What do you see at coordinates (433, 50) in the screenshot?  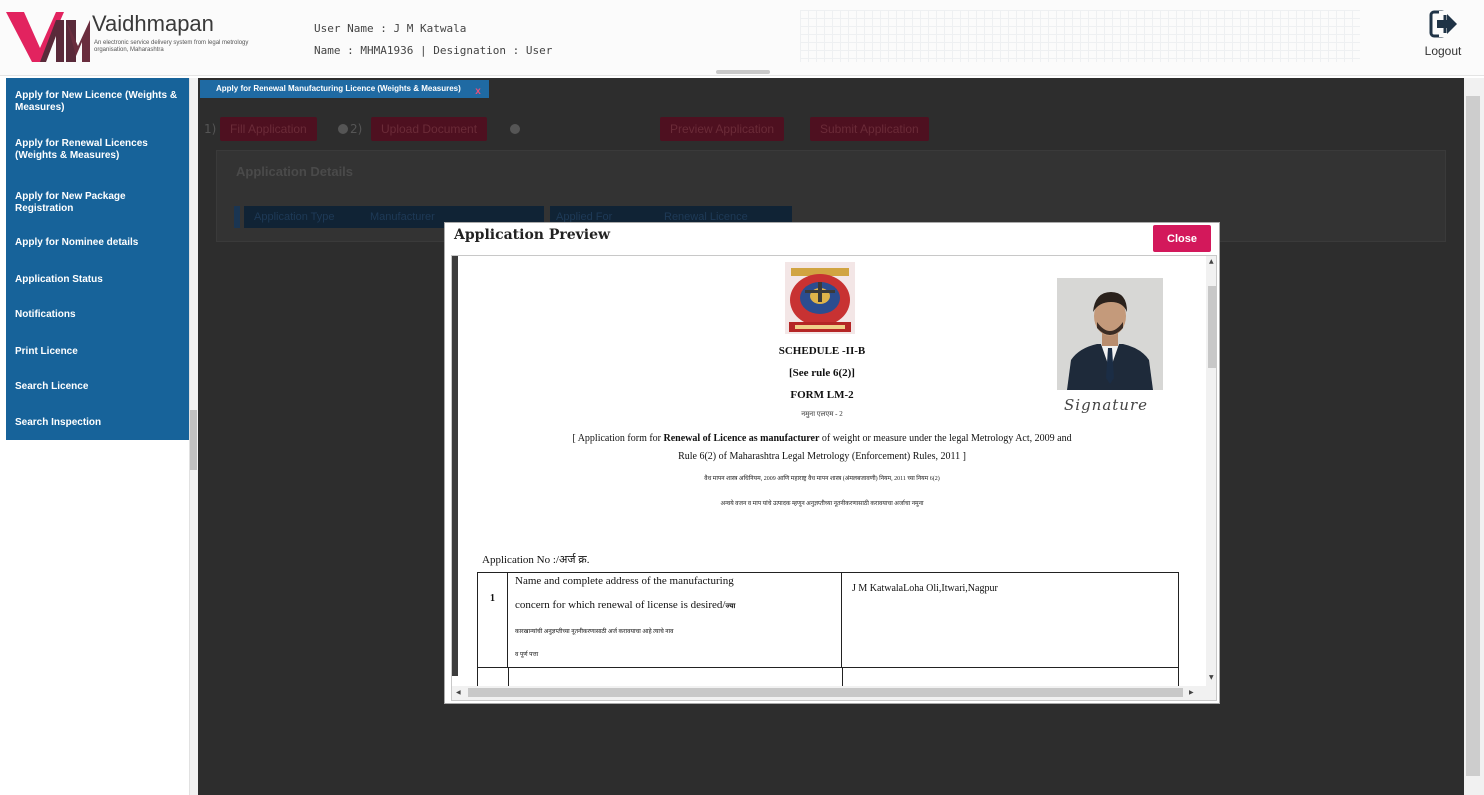 I see `user-designation-line: Name : MHMA1936 | Designation : User` at bounding box center [433, 50].